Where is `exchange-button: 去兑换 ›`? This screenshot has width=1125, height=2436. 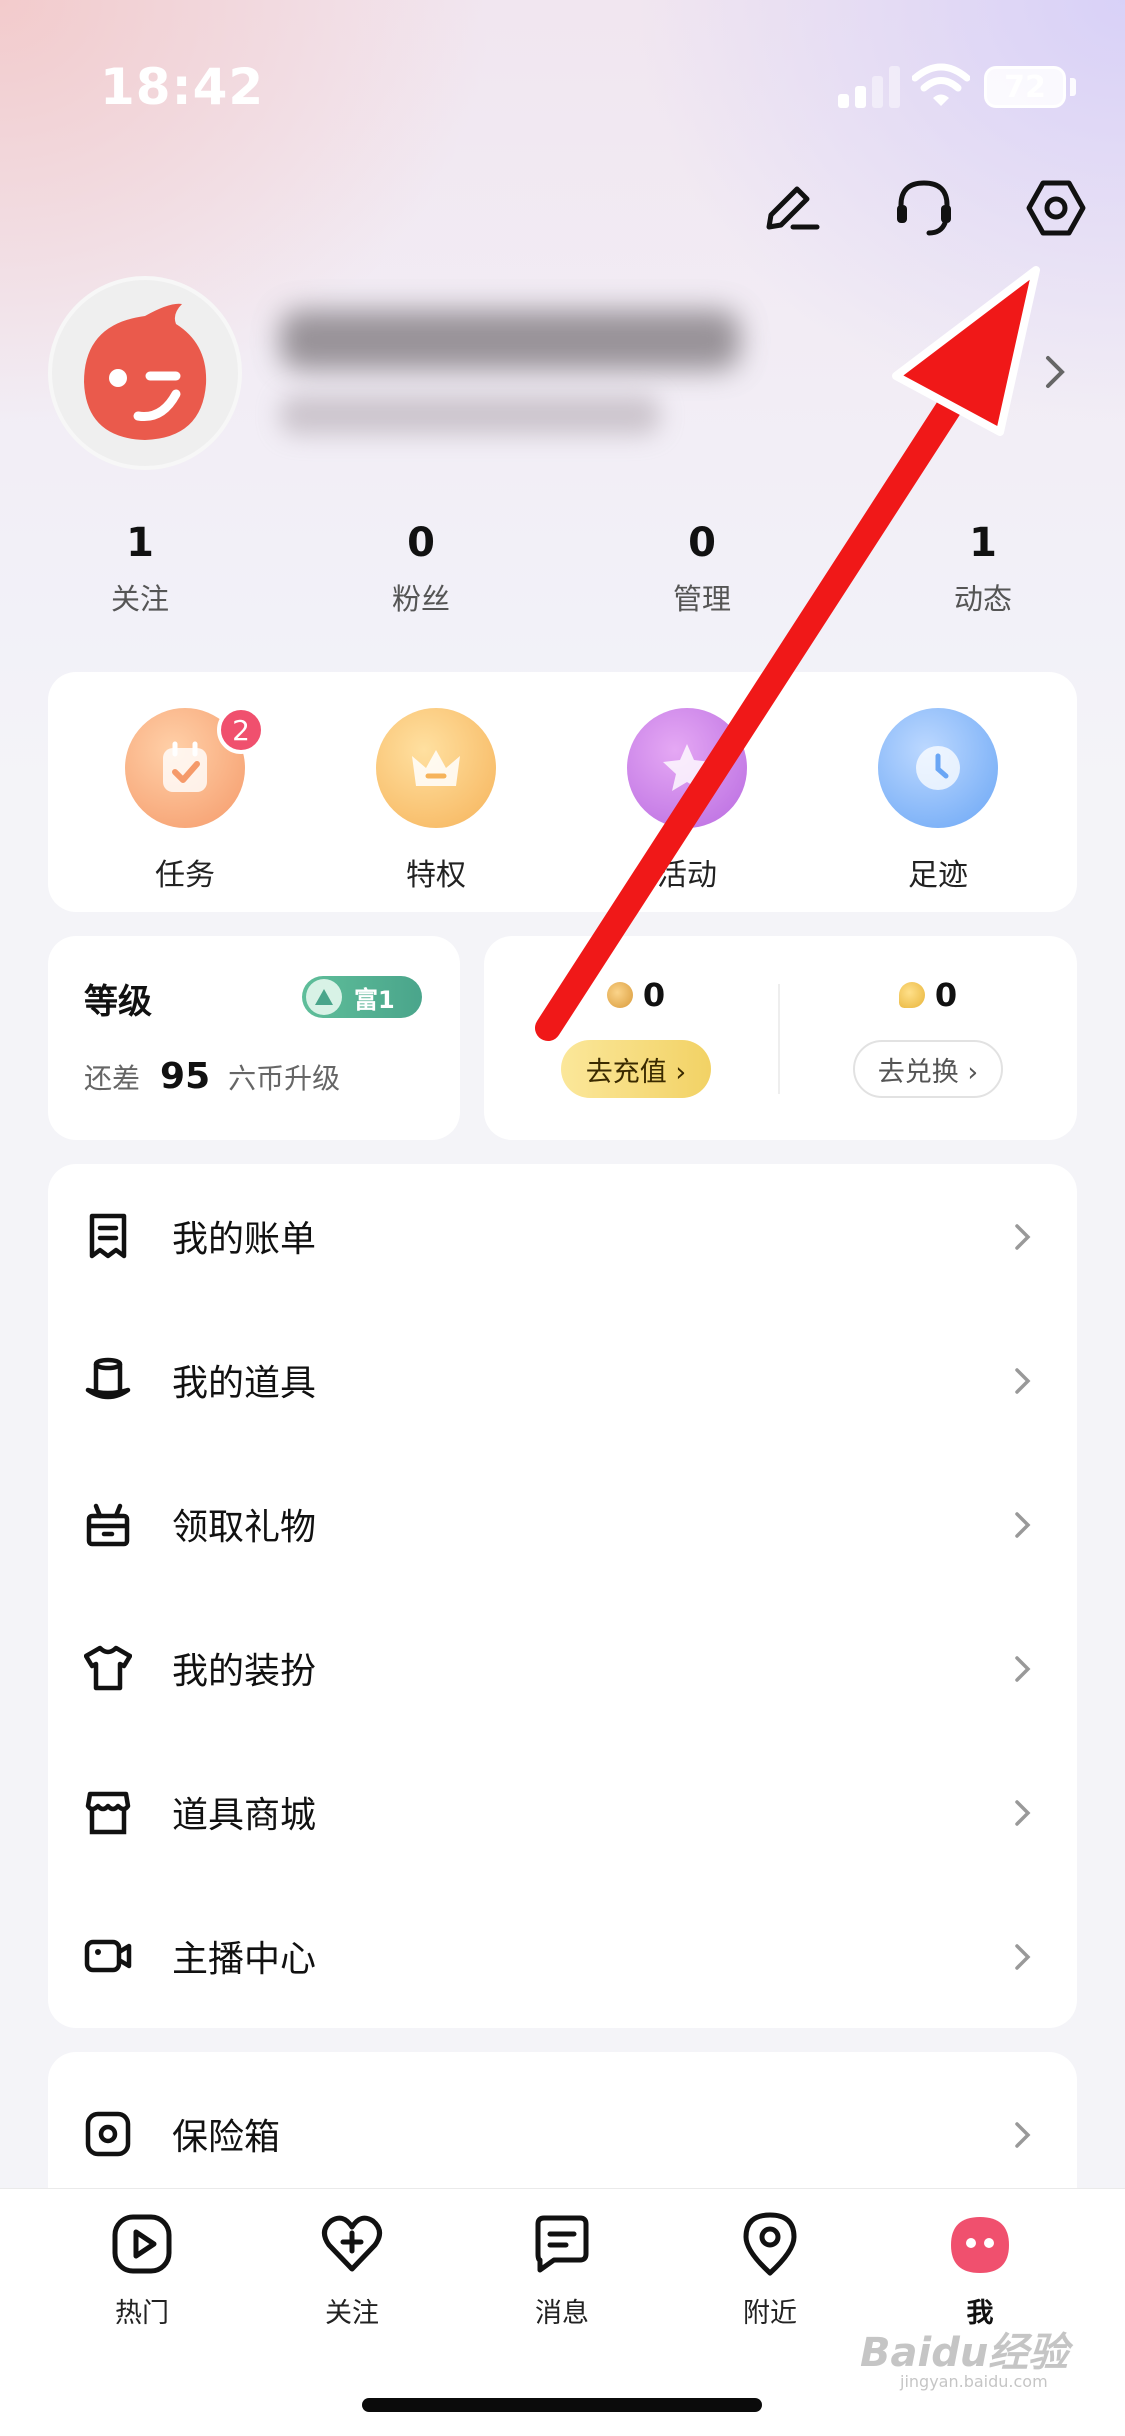 exchange-button: 去兑换 › is located at coordinates (928, 1069).